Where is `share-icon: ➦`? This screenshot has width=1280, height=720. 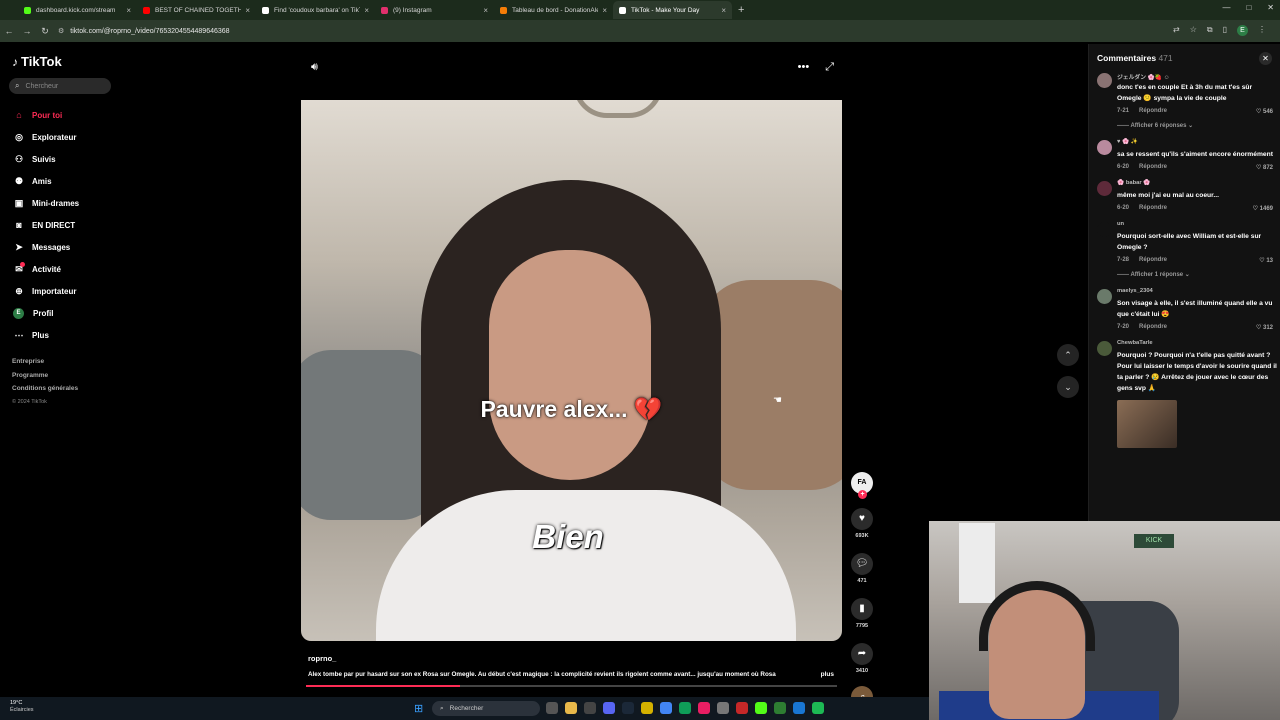
share-icon: ➦ is located at coordinates (862, 654).